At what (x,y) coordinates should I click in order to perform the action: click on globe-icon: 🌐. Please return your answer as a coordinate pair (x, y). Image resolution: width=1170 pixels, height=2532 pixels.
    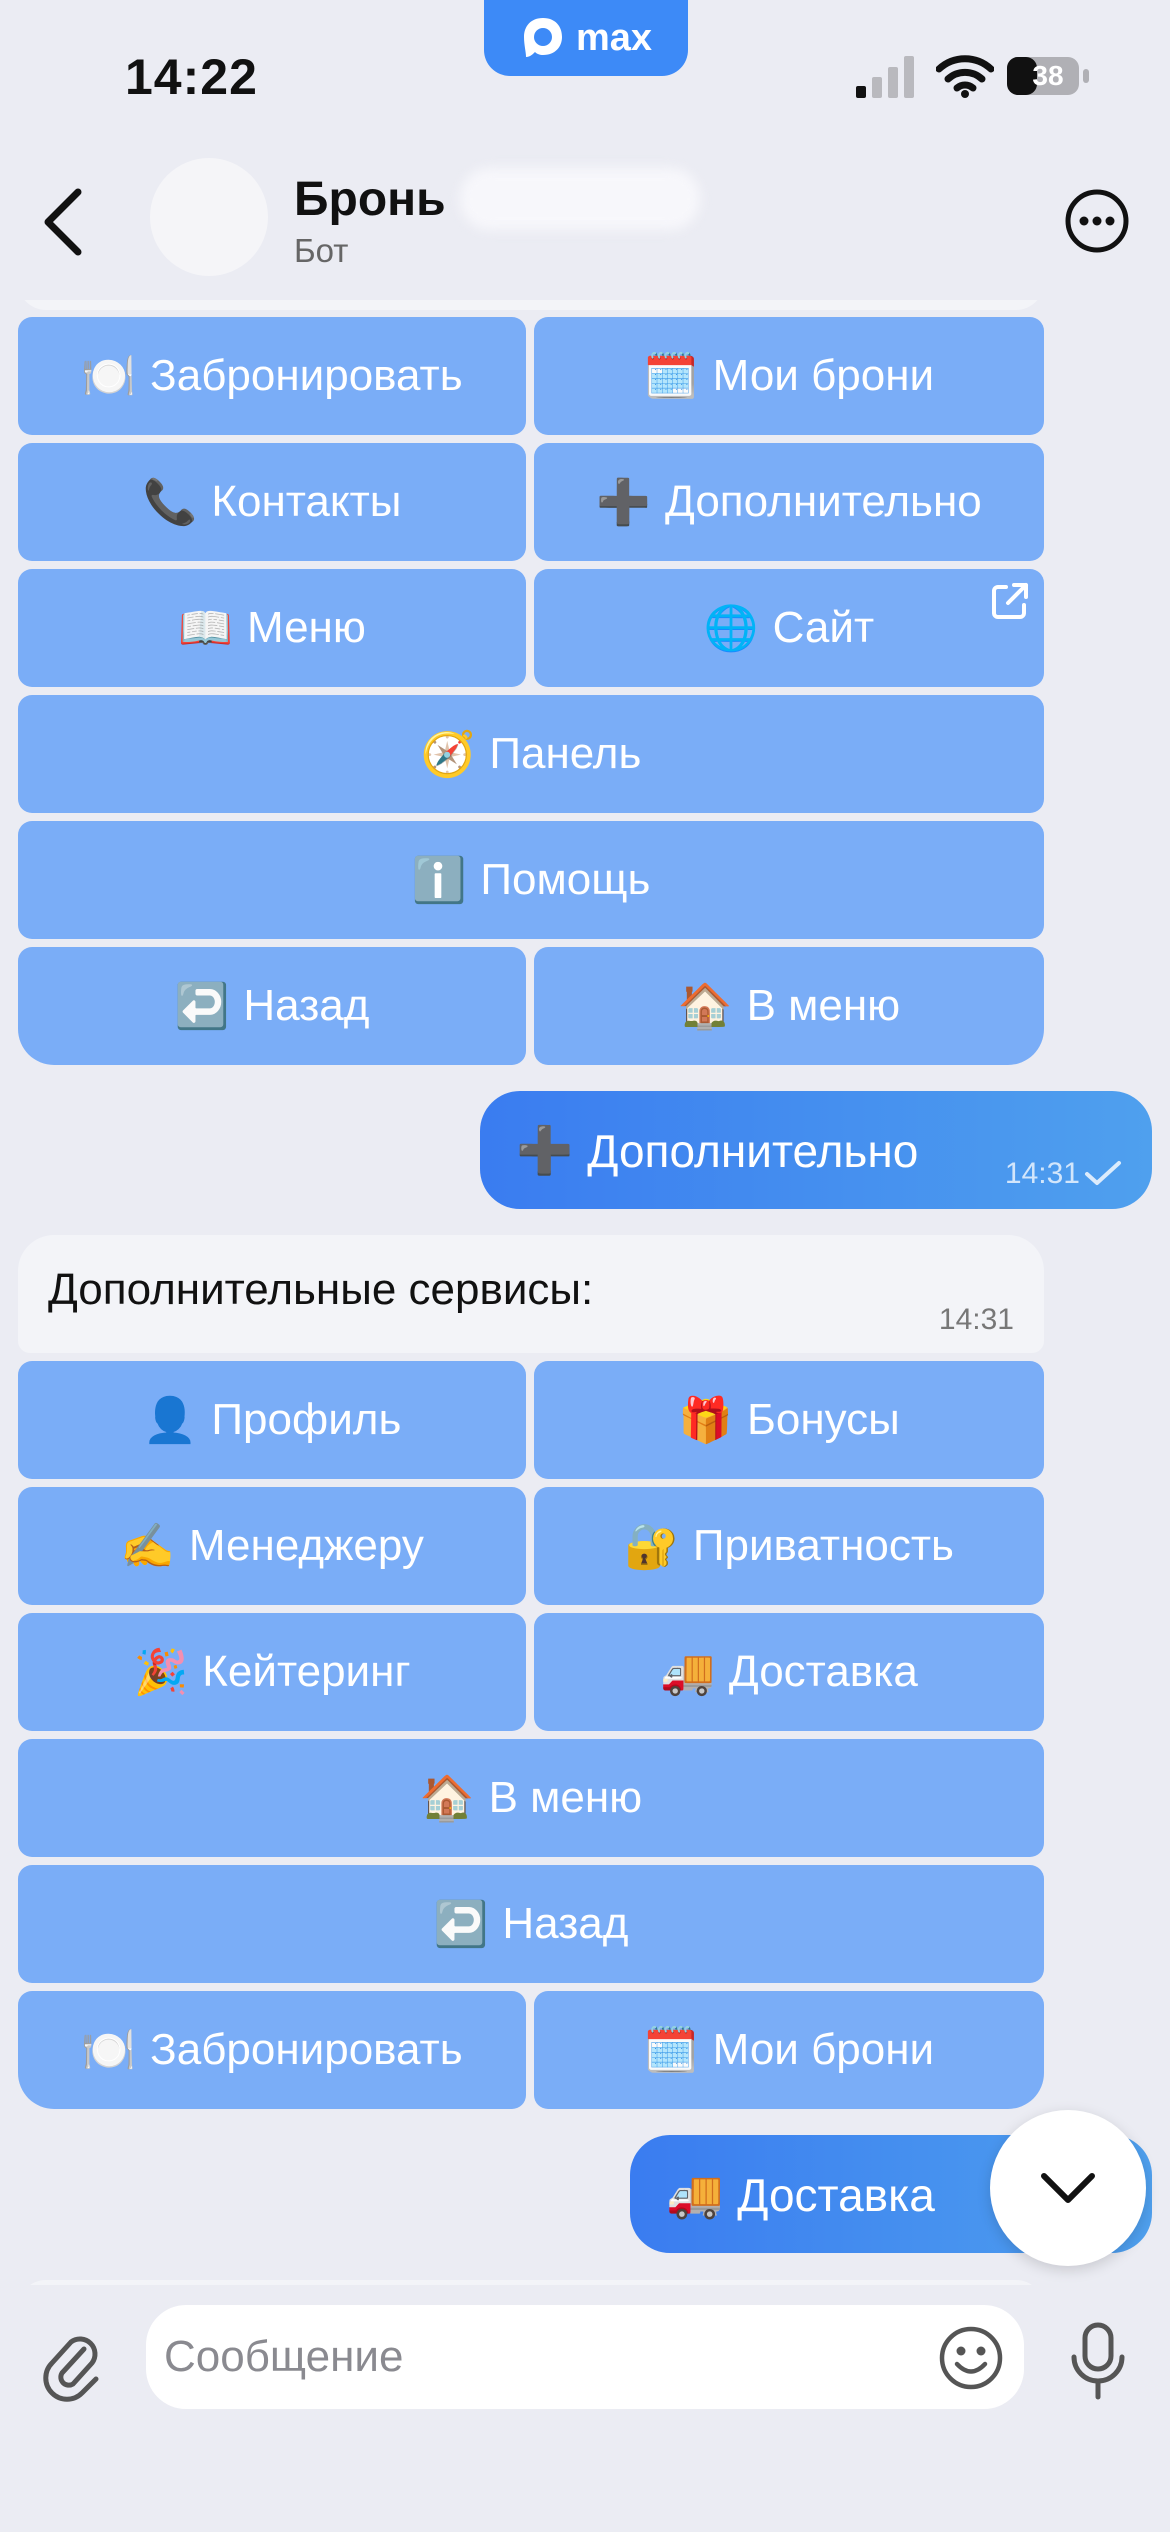
    Looking at the image, I should click on (731, 628).